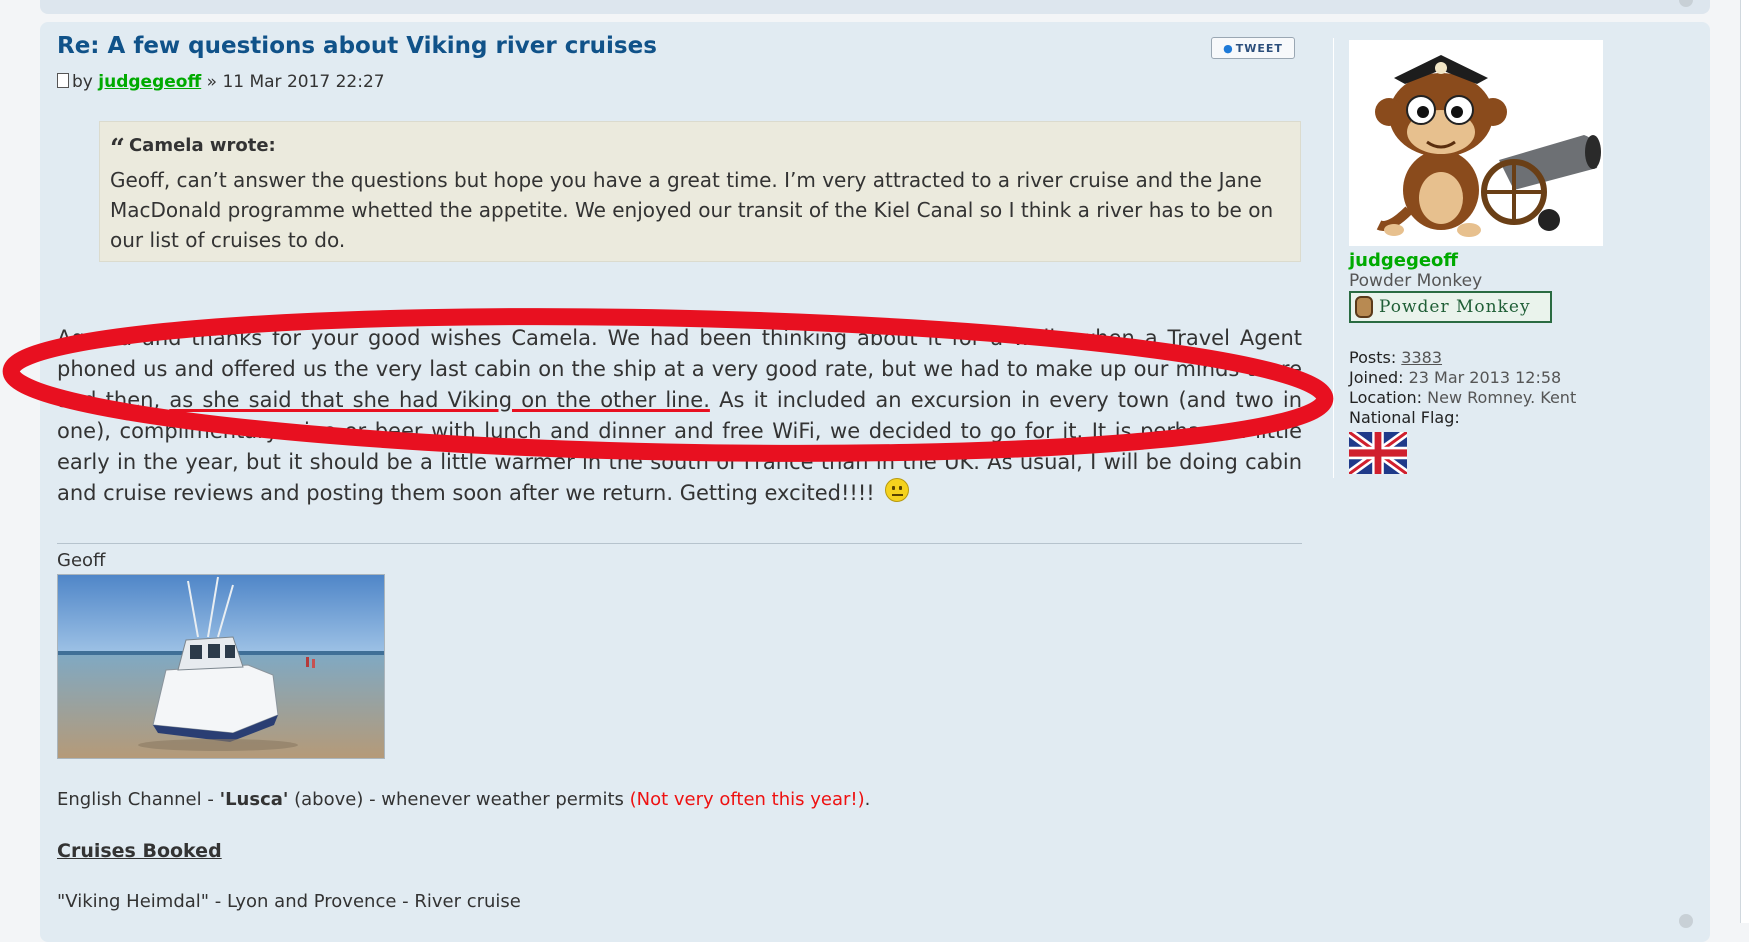 The height and width of the screenshot is (942, 1749). I want to click on post-page-icon, so click(63, 80).